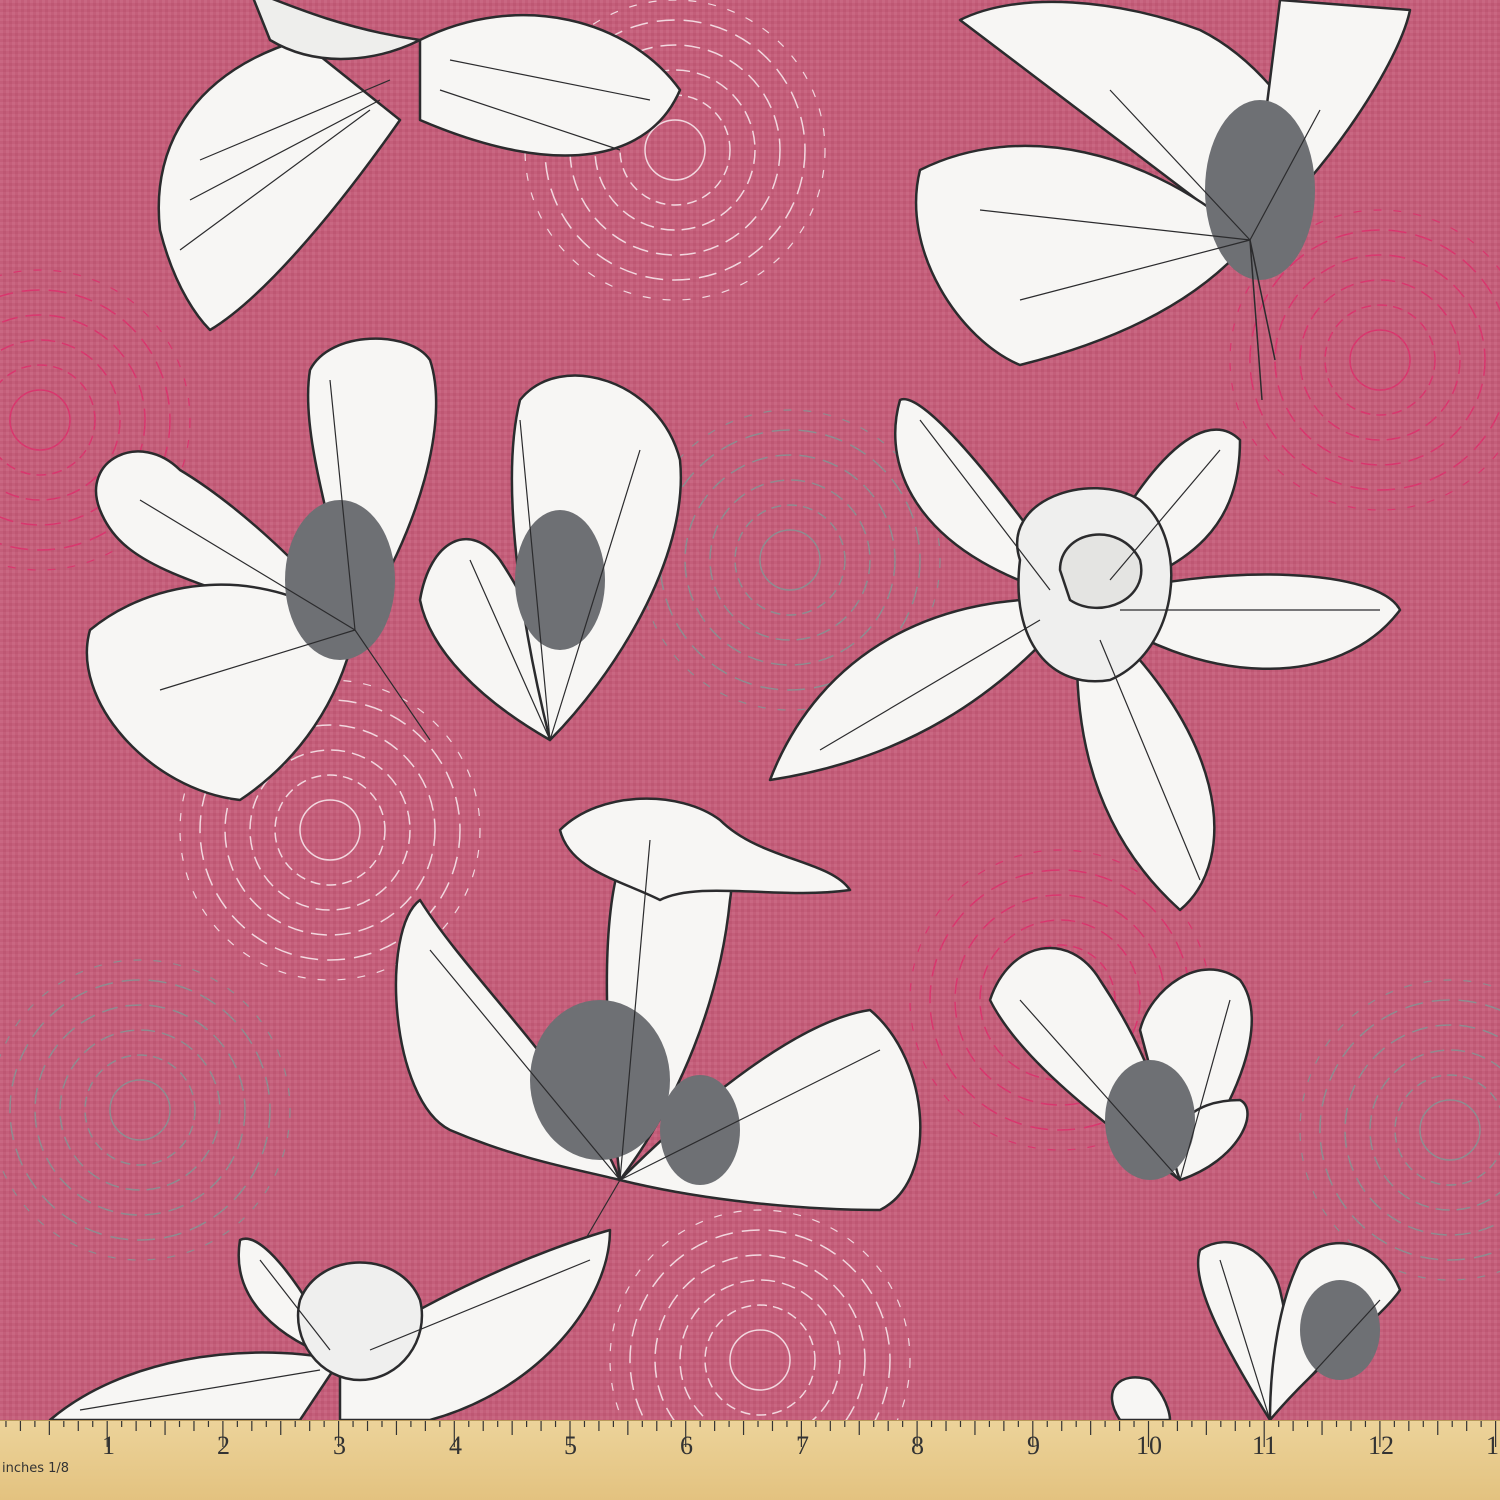 The width and height of the screenshot is (1500, 1500). I want to click on ruler-number: 12, so click(1381, 1445).